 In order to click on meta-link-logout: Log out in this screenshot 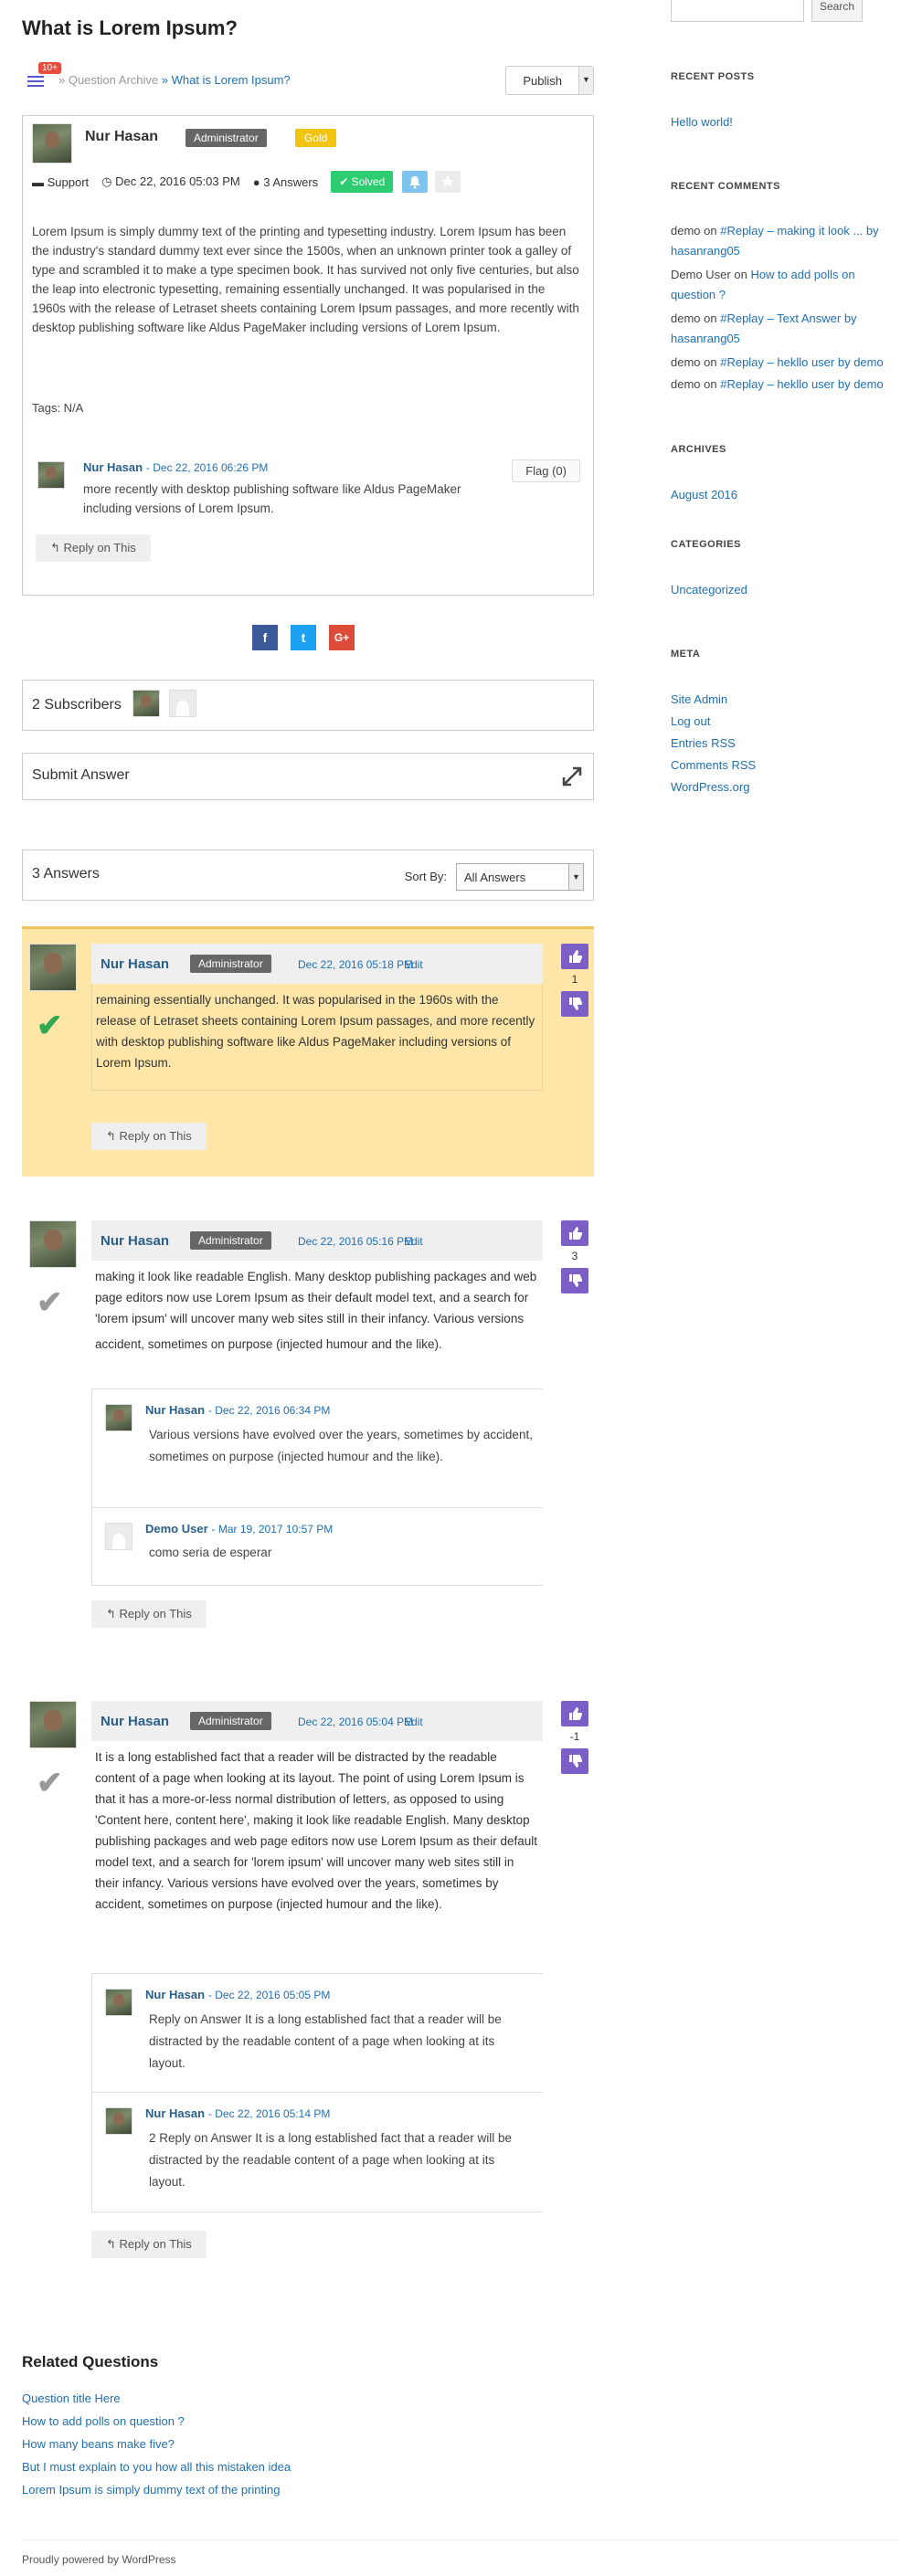, I will do `click(691, 721)`.